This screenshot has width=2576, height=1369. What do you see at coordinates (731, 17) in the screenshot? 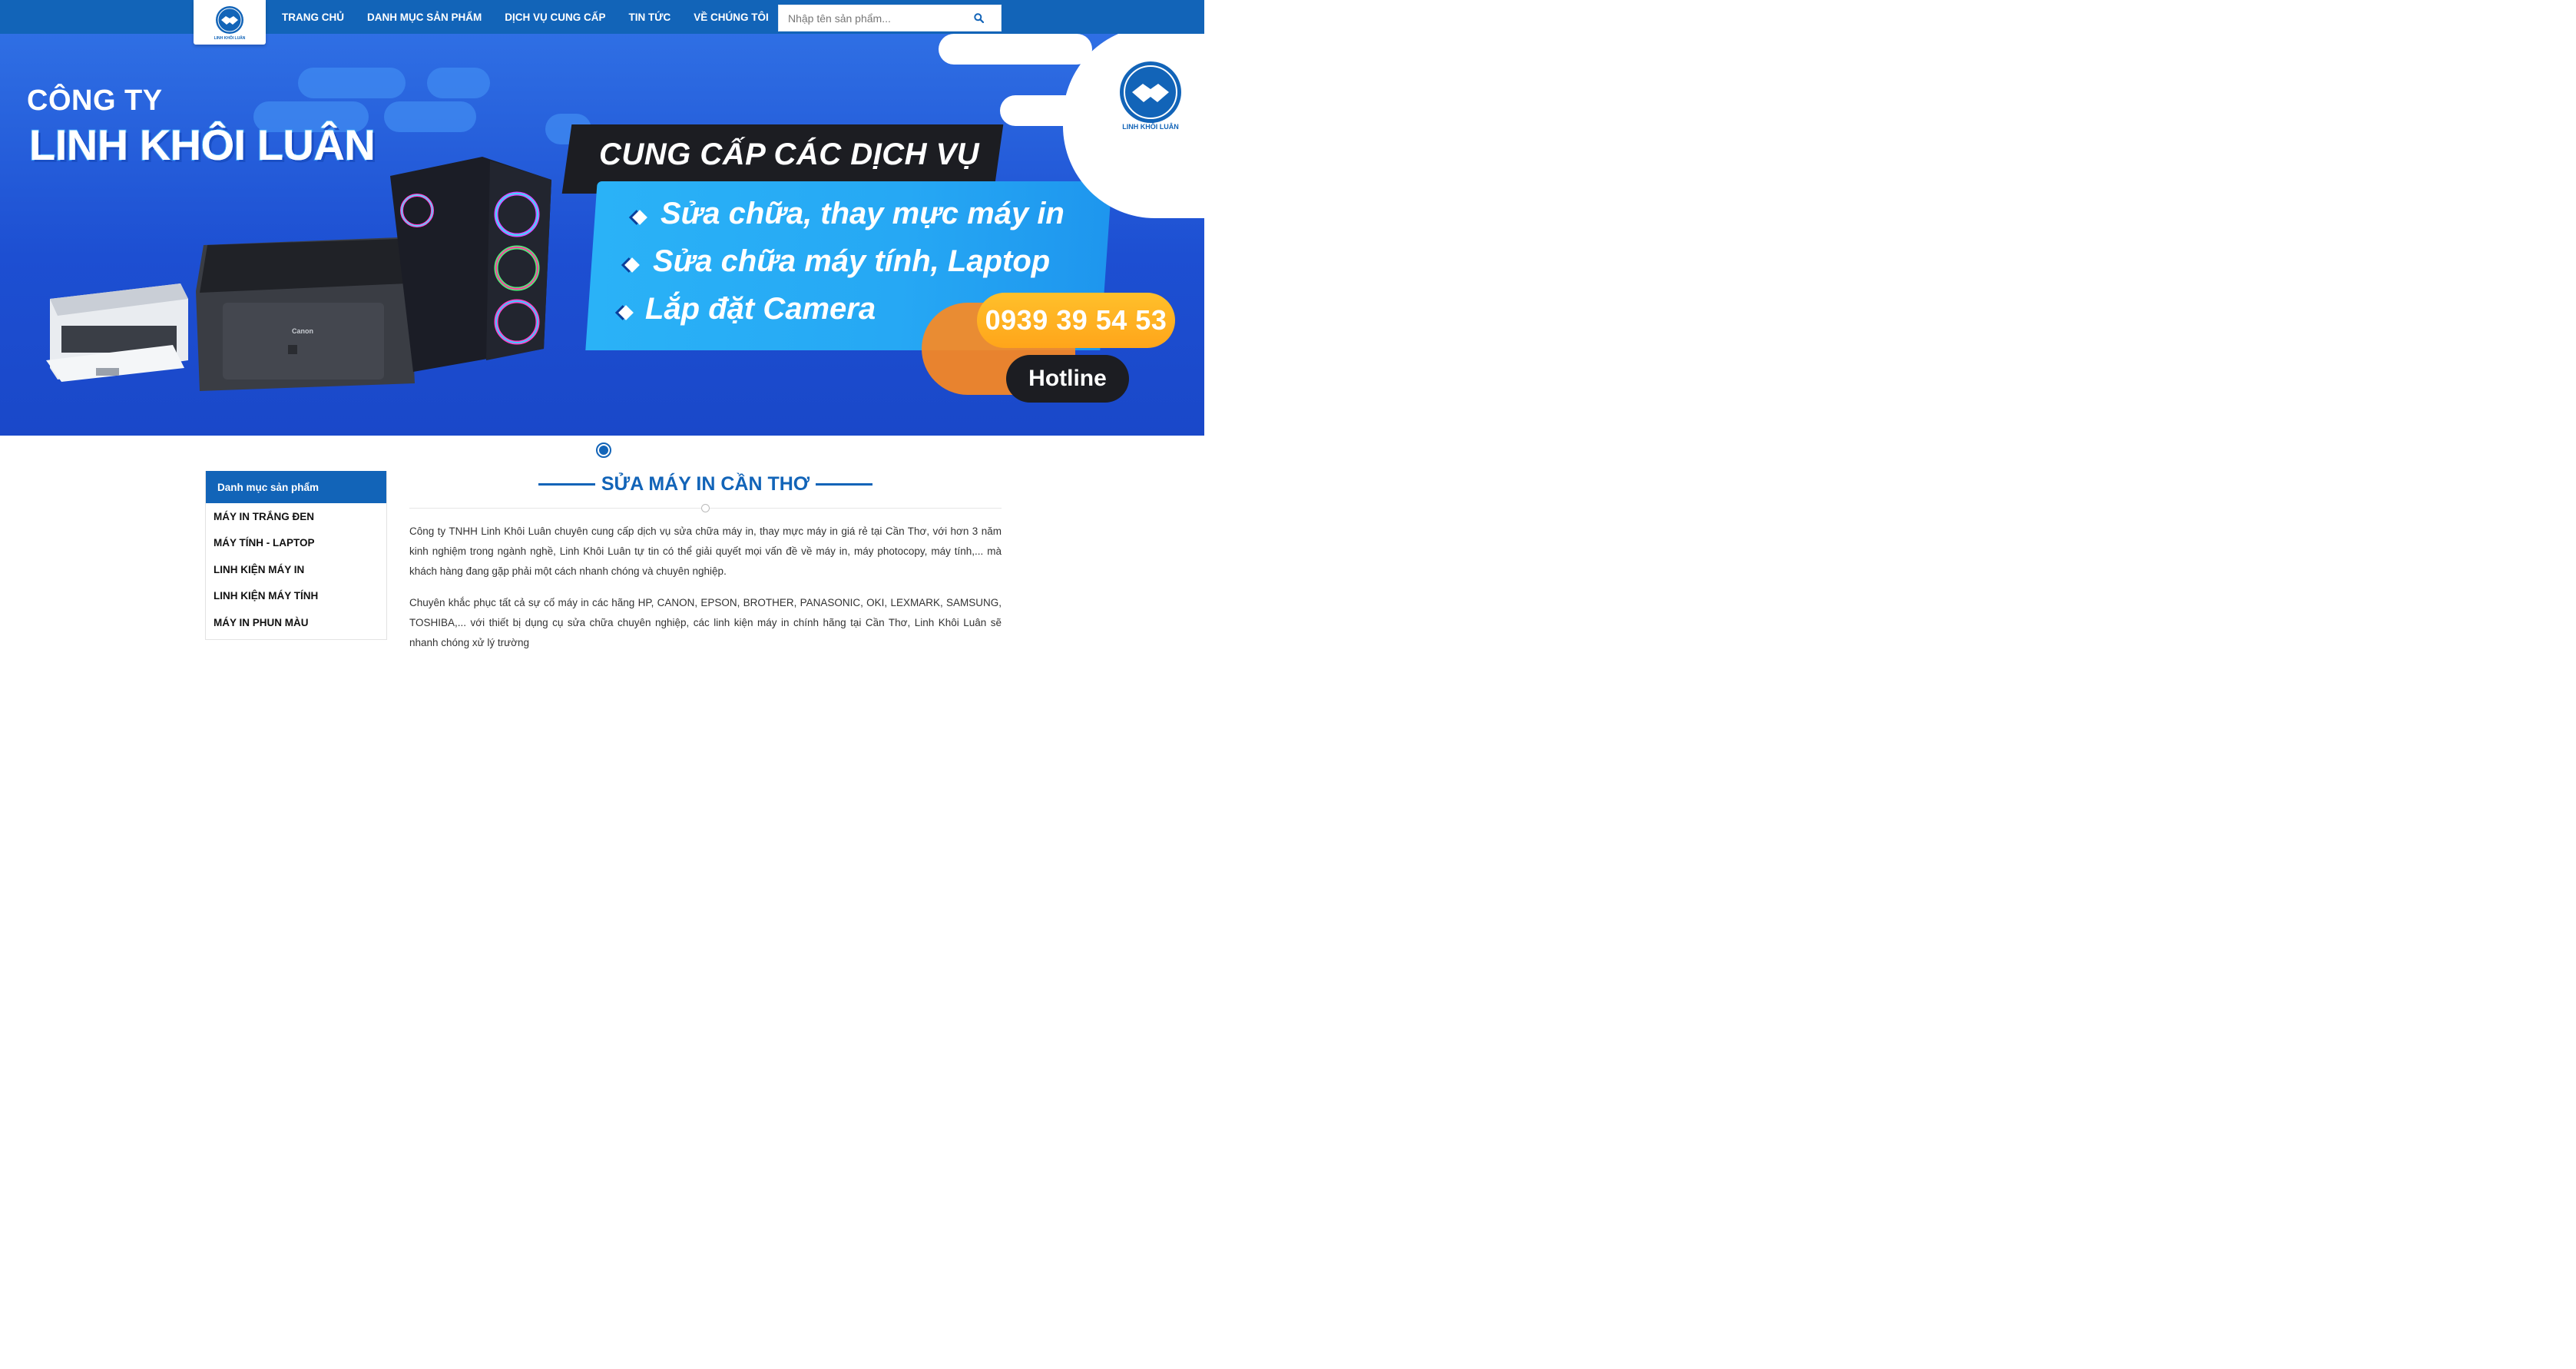
I see `nav-item-about-us: VỀ CHÚNG TÔI` at bounding box center [731, 17].